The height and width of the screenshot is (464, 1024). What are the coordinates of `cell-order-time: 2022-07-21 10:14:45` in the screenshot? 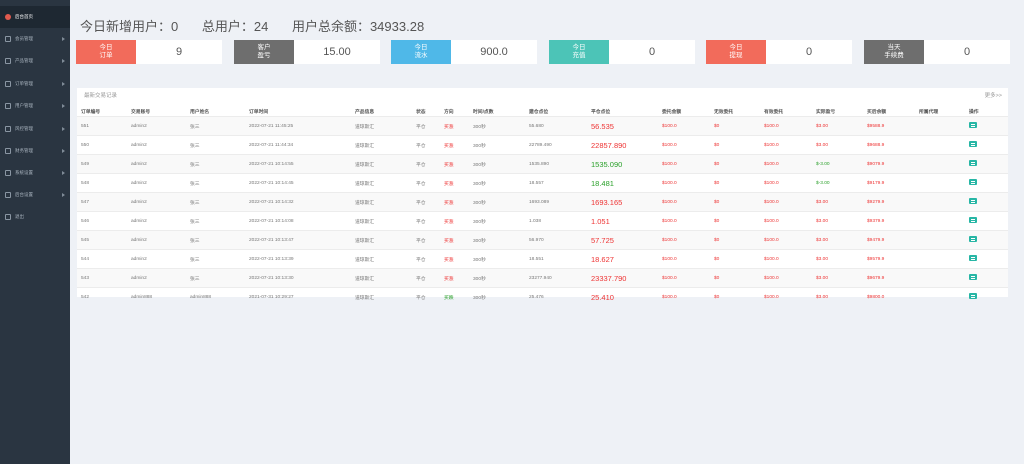 It's located at (298, 183).